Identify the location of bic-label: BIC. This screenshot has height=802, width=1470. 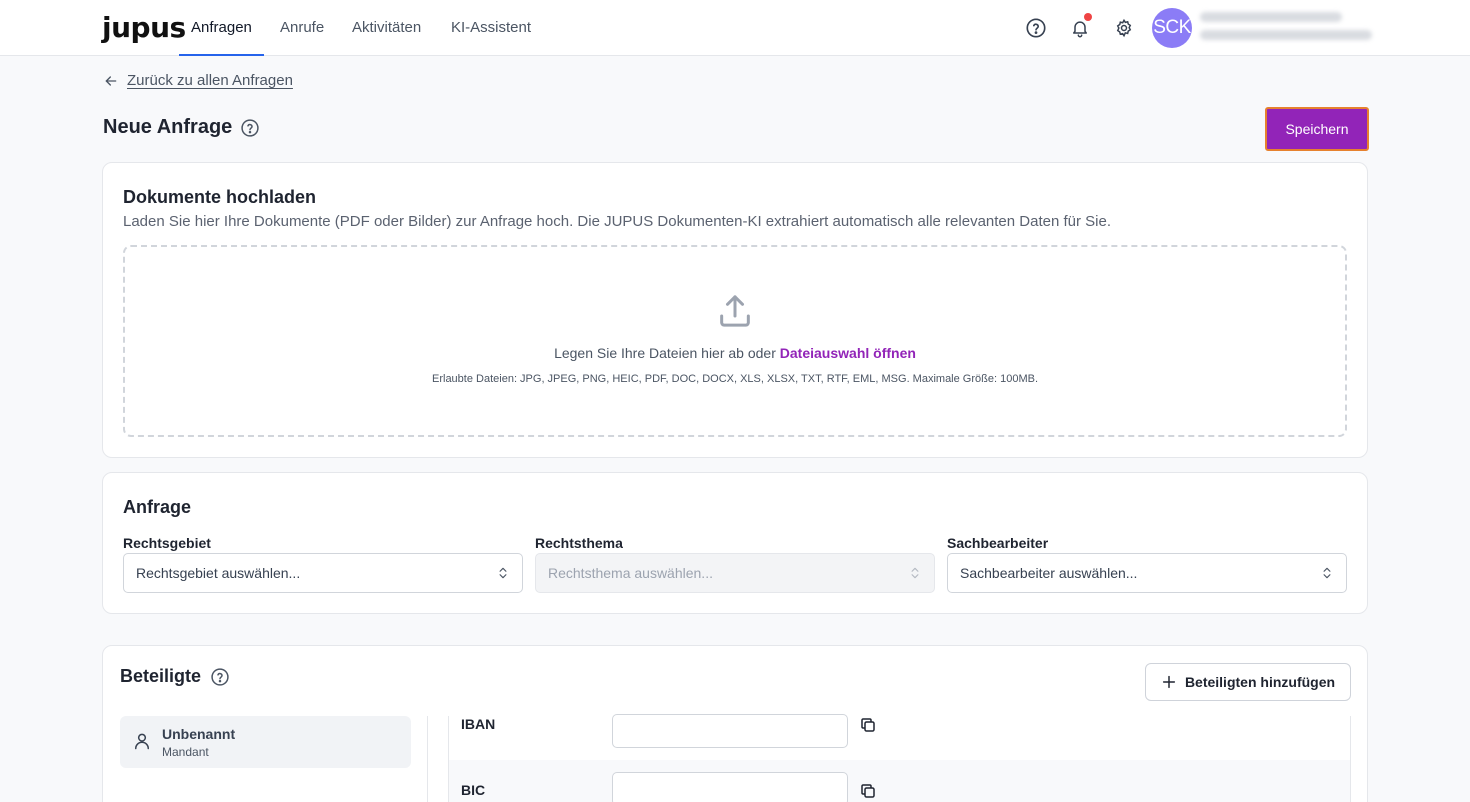
(473, 790).